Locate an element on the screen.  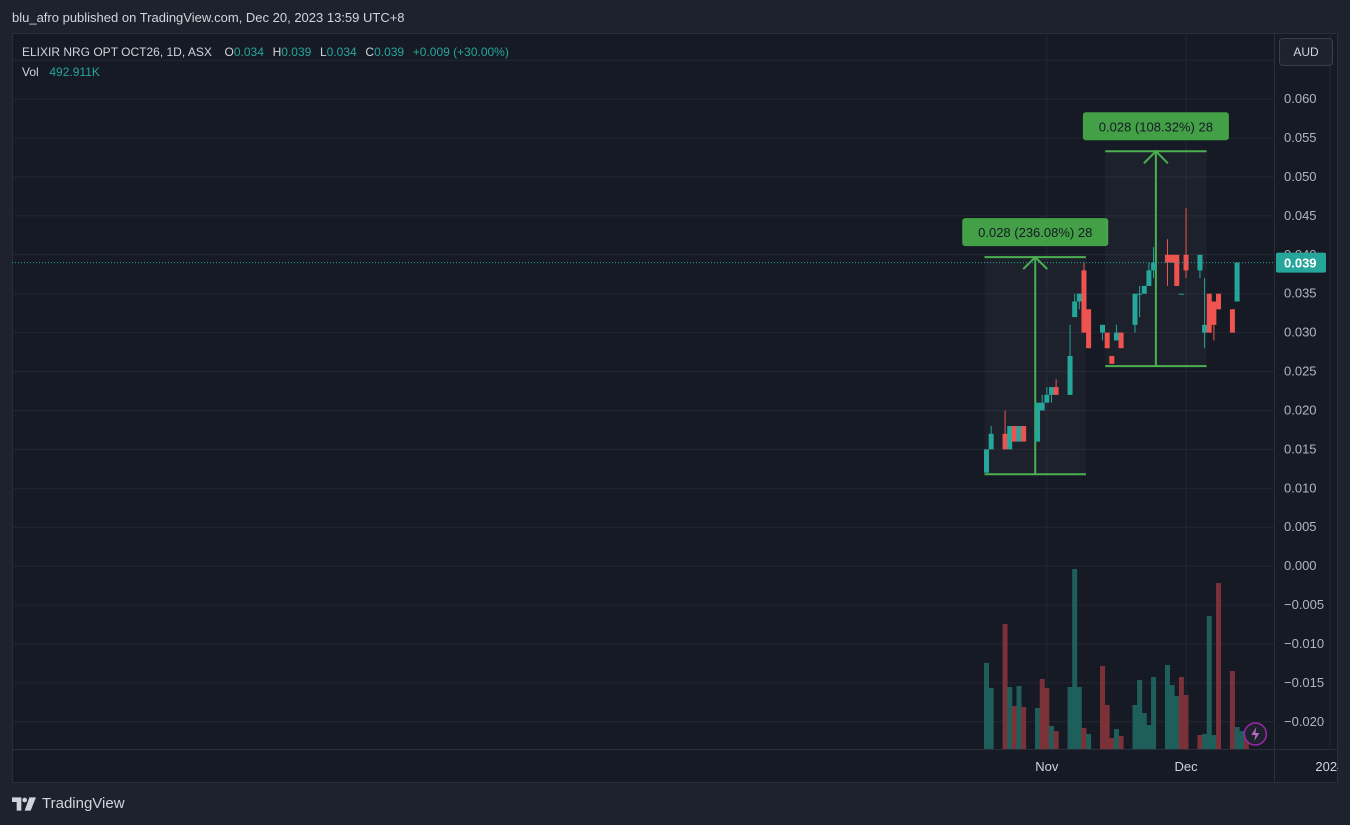
y-tick-label: 0.055 is located at coordinates (1300, 137).